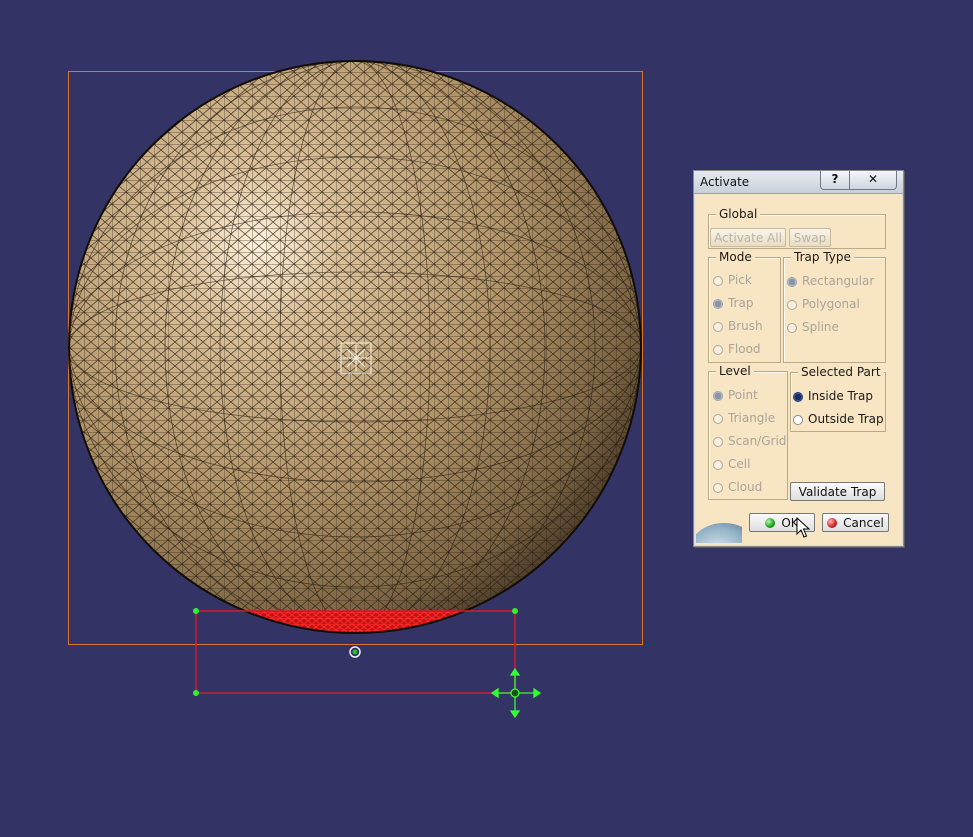  I want to click on mode-trap-radio: Trap, so click(733, 303).